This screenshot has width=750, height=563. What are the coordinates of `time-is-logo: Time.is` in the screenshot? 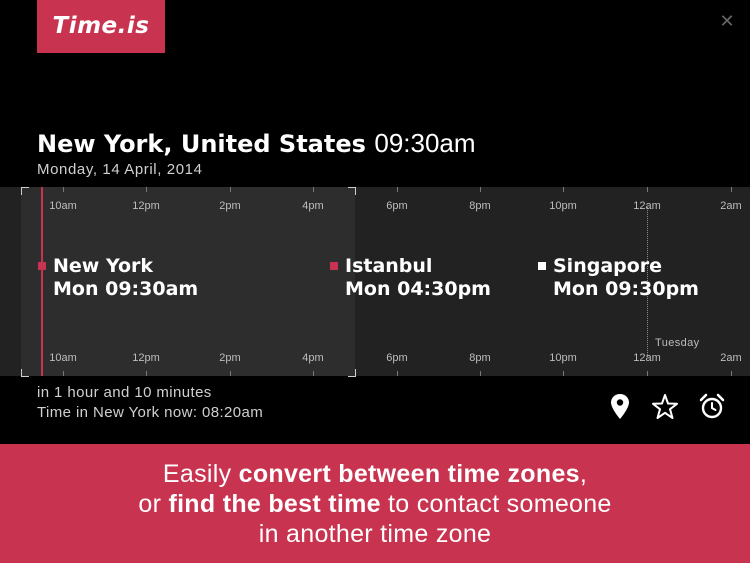 It's located at (101, 26).